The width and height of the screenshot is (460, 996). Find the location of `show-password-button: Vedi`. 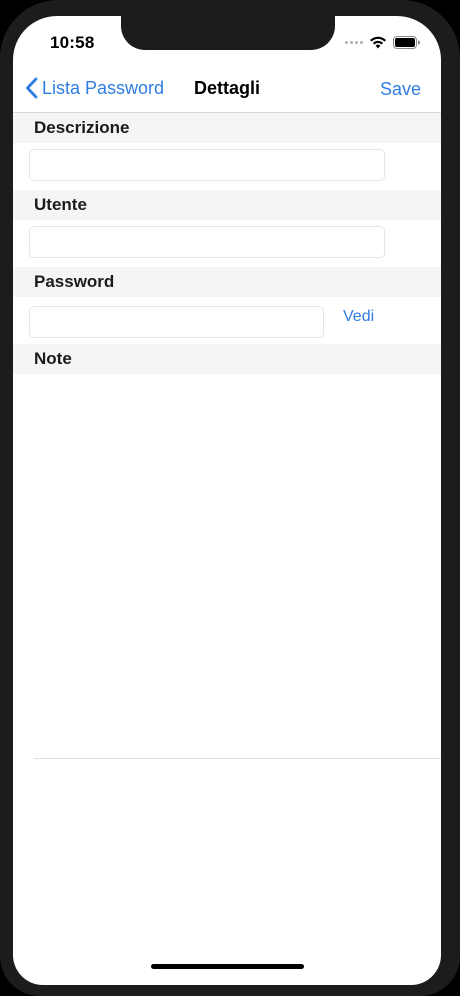

show-password-button: Vedi is located at coordinates (358, 317).